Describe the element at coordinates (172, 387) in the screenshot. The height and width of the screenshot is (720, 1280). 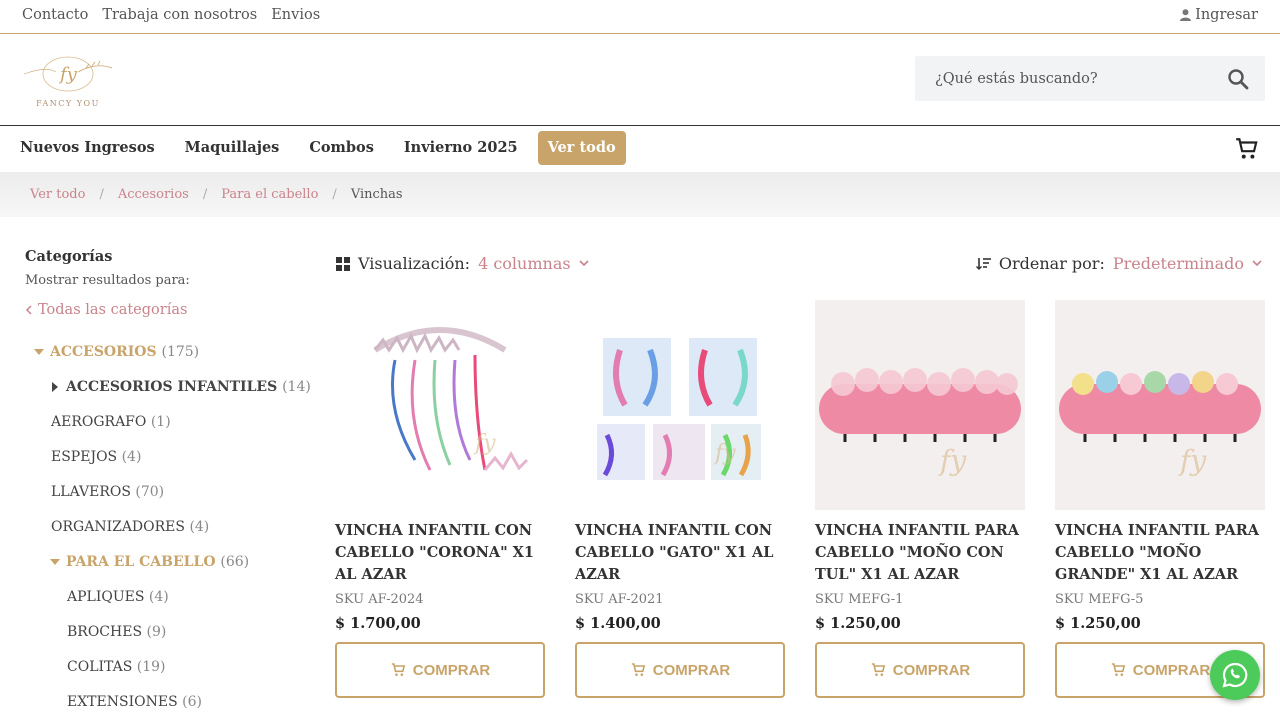
I see `category-label: ACCESORIOS INFANTILES` at that location.